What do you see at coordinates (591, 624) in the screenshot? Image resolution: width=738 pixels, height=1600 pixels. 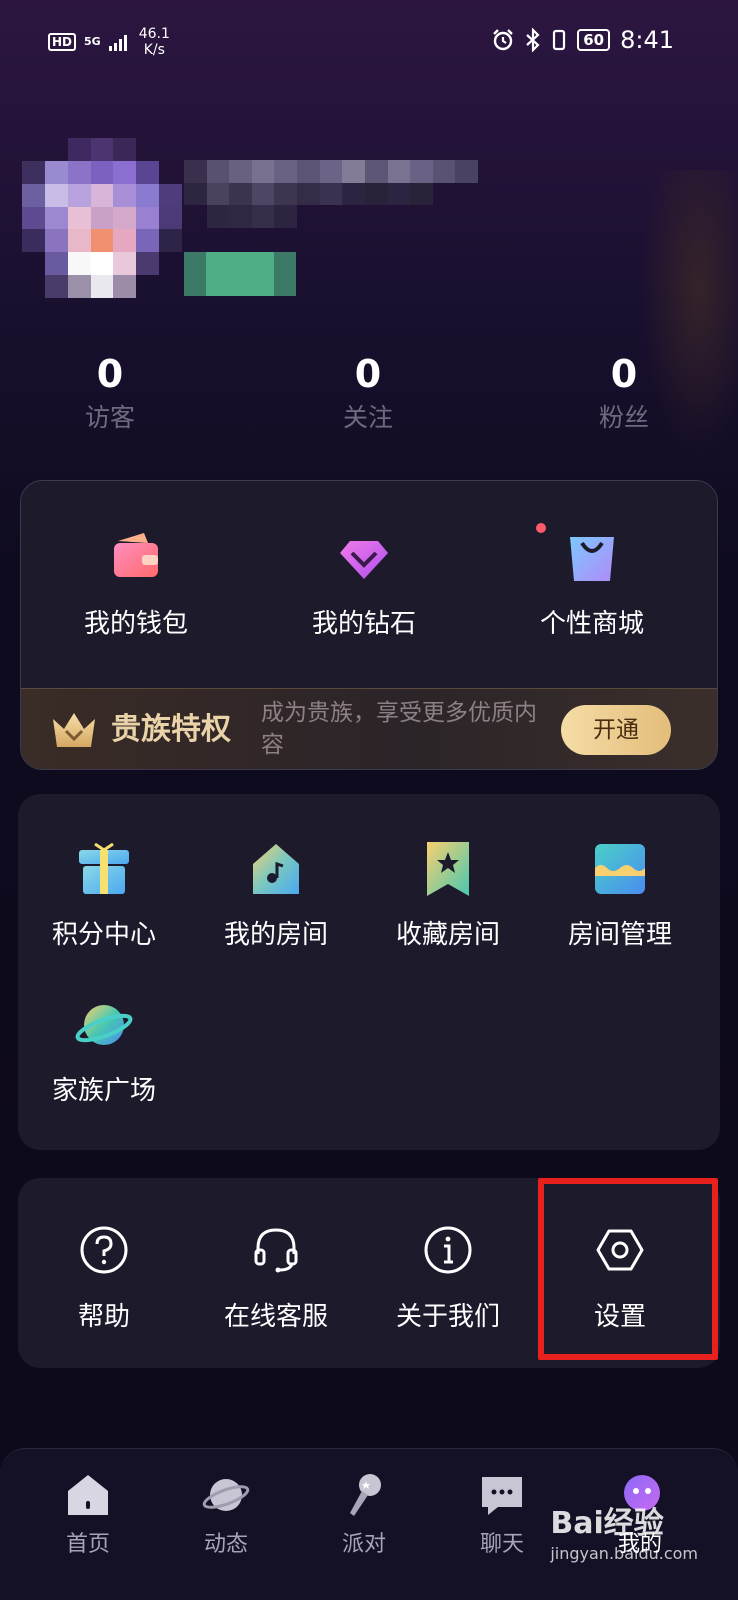 I see `shop-label: 个性商城` at bounding box center [591, 624].